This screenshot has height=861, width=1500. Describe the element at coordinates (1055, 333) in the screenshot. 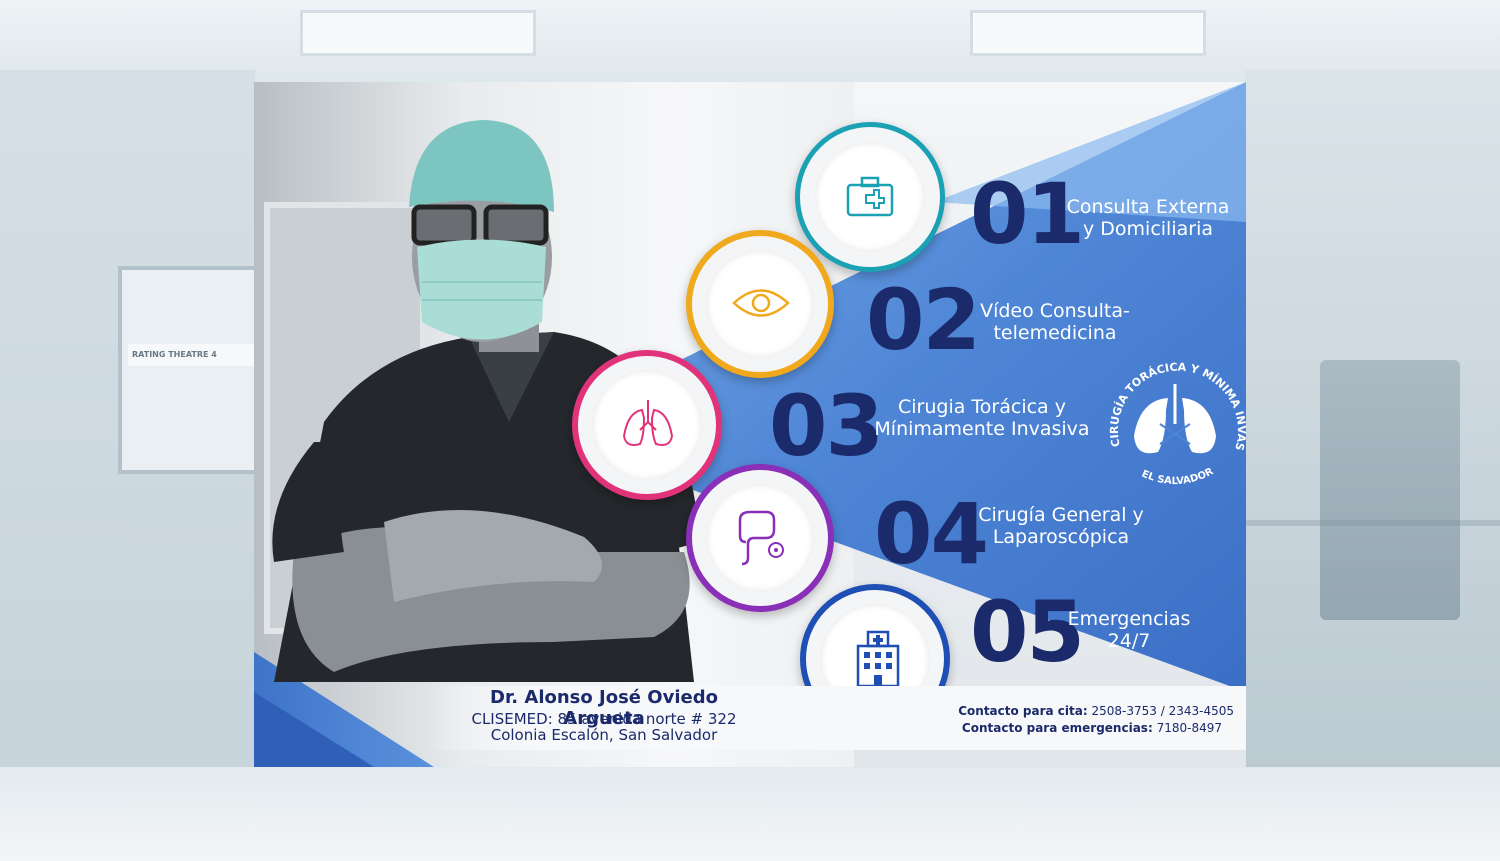

I see `service-02-line2: telemedicina` at that location.